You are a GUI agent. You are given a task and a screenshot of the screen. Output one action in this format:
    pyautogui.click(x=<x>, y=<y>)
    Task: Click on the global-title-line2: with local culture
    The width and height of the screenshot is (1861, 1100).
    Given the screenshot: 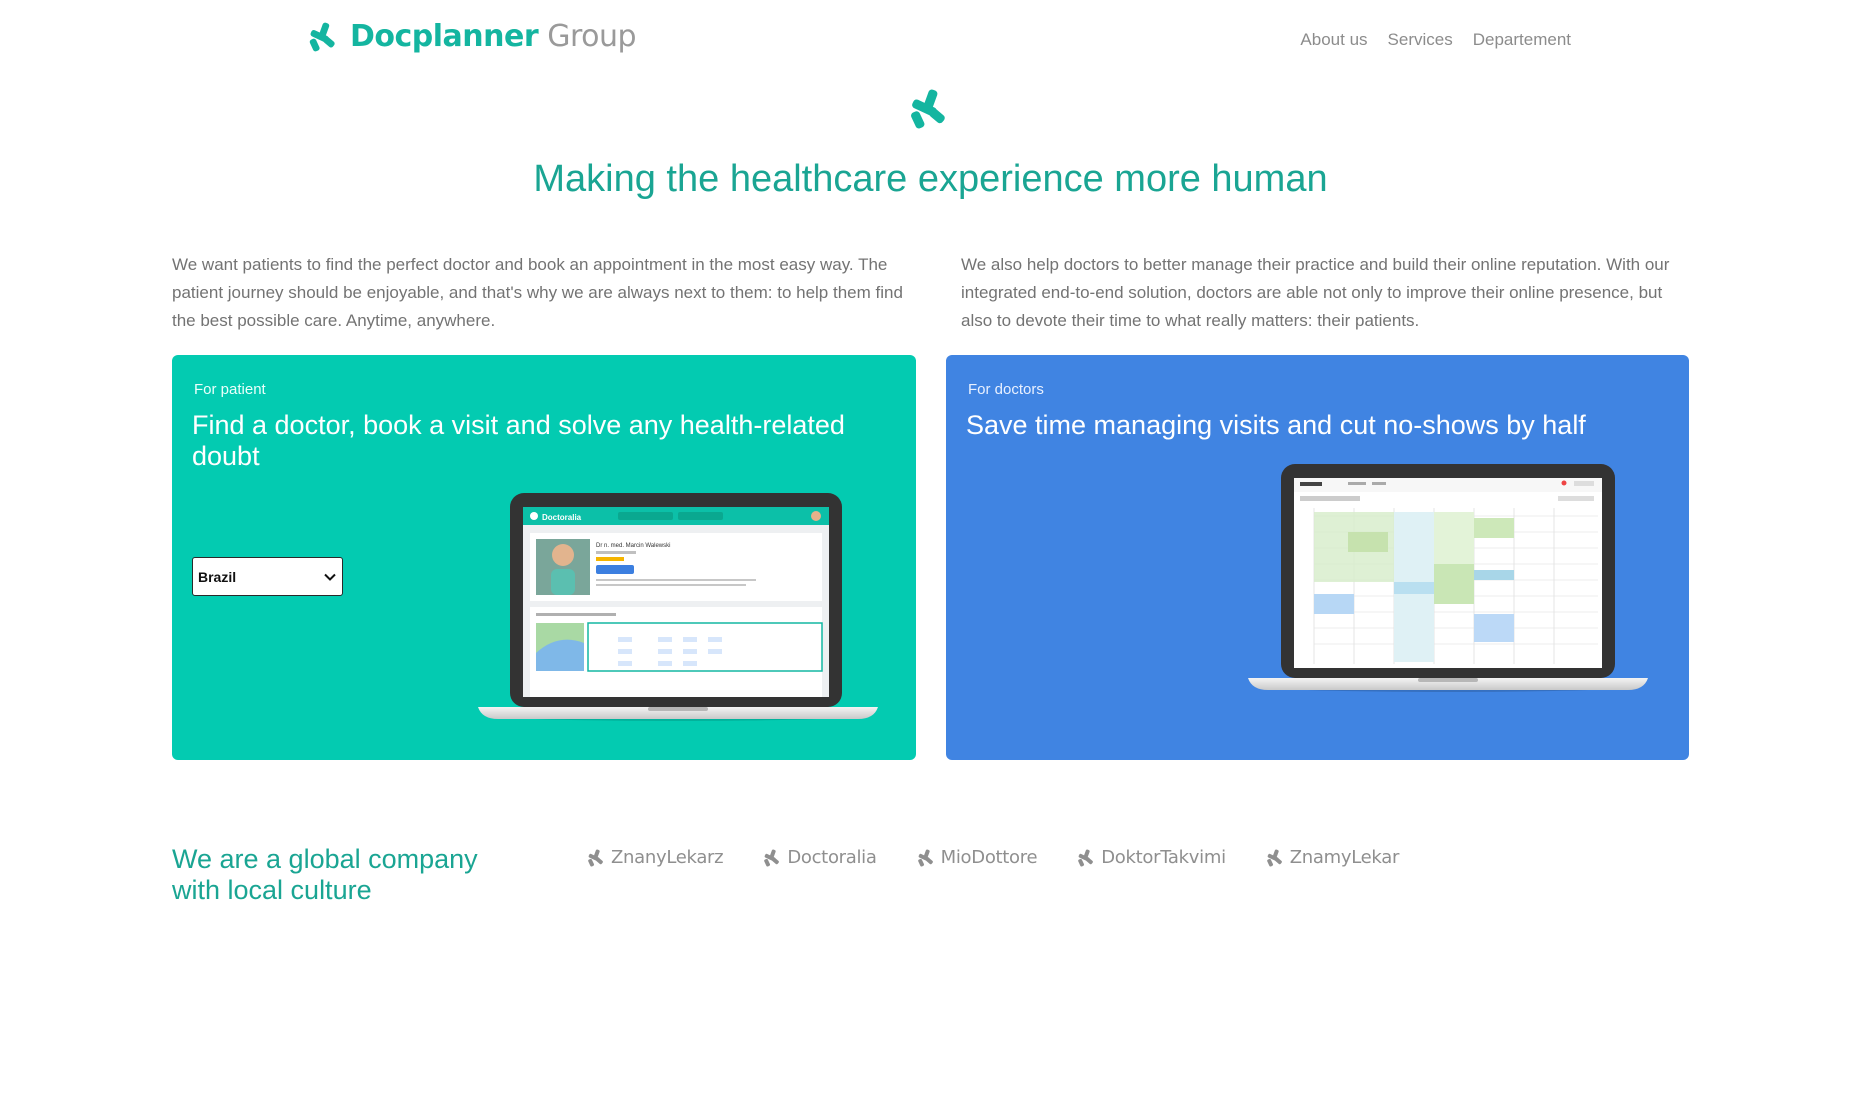 What is the action you would take?
    pyautogui.click(x=272, y=890)
    